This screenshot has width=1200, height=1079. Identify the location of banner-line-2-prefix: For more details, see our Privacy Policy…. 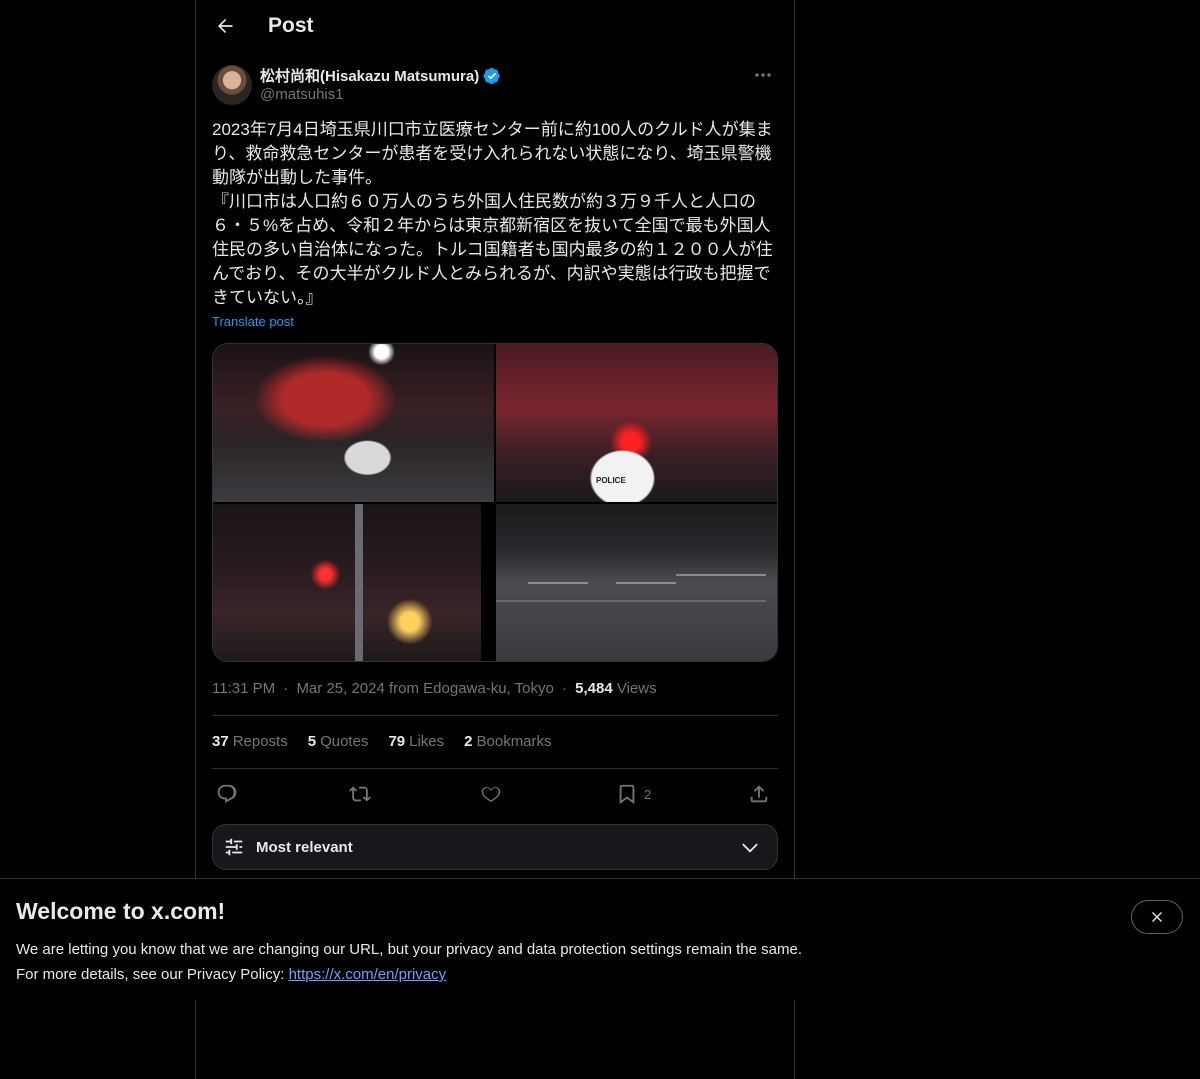
(152, 974).